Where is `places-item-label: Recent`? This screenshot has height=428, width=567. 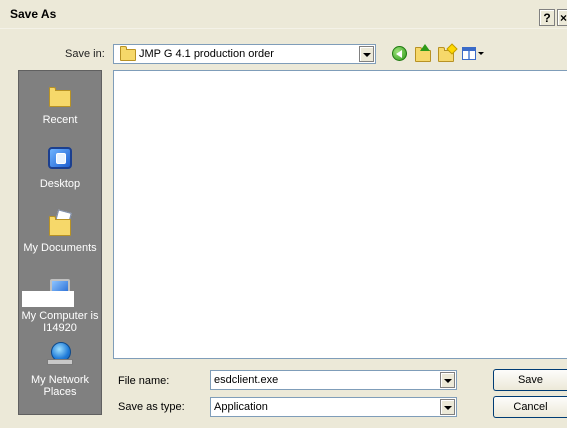
places-item-label: Recent is located at coordinates (60, 120).